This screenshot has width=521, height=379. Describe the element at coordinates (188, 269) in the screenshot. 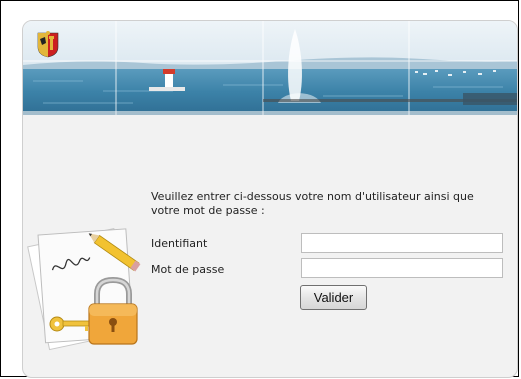

I see `password-label: Mot de passe` at that location.